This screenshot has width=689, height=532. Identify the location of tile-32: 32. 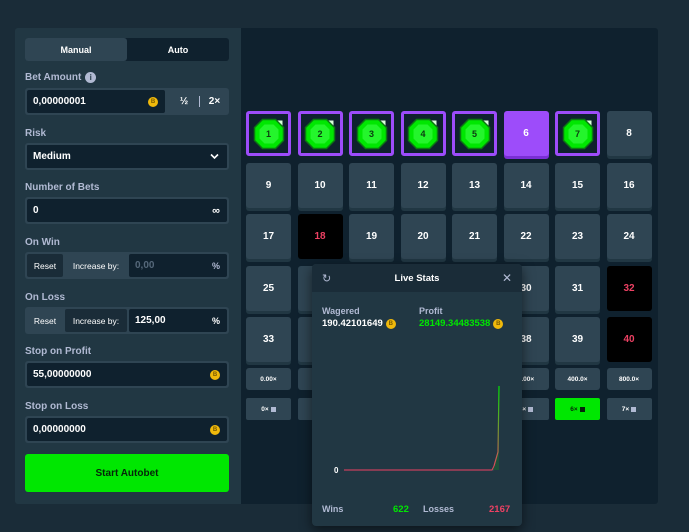
(629, 288).